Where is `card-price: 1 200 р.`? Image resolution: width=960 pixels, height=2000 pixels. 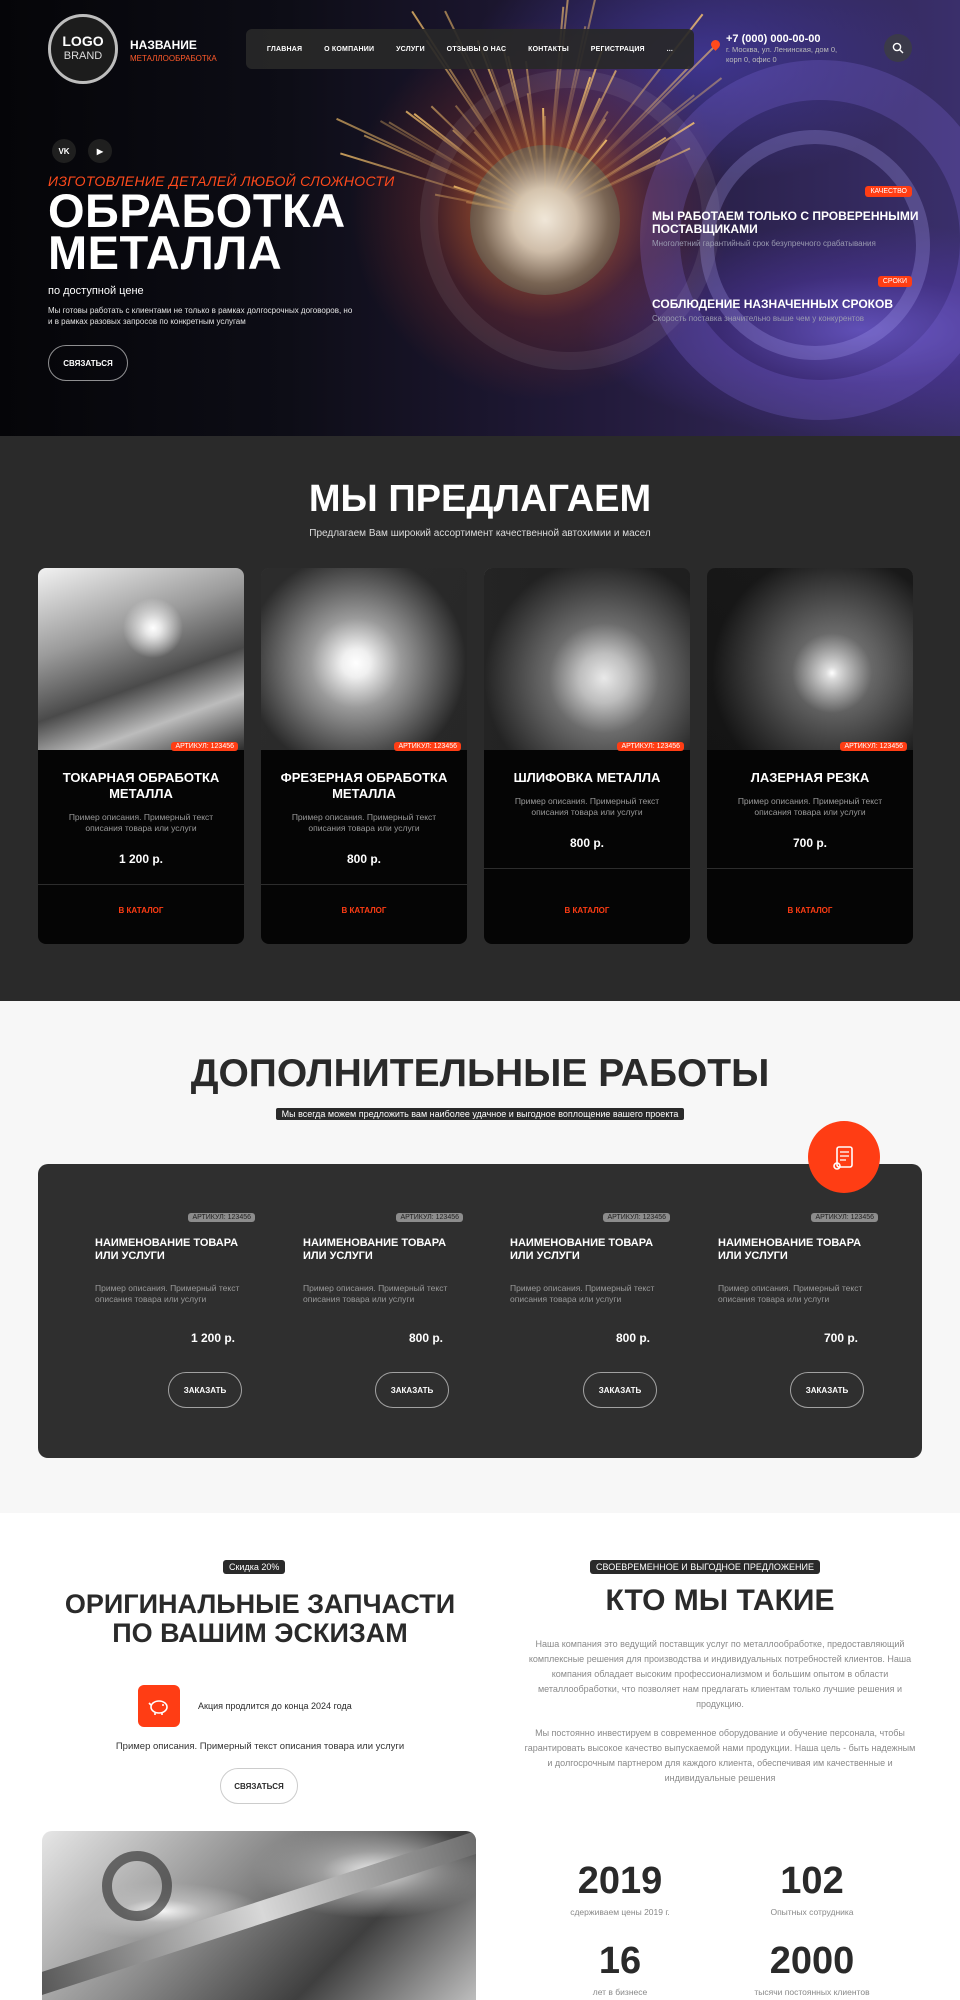
card-price: 1 200 р. is located at coordinates (141, 859).